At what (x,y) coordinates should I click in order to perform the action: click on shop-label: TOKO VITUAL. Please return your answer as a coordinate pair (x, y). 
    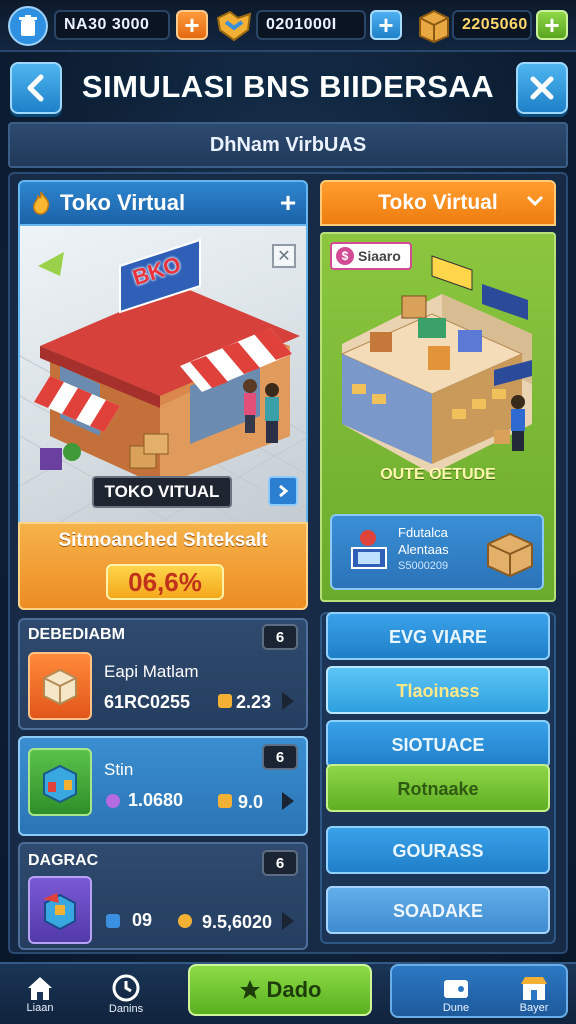
    Looking at the image, I should click on (162, 492).